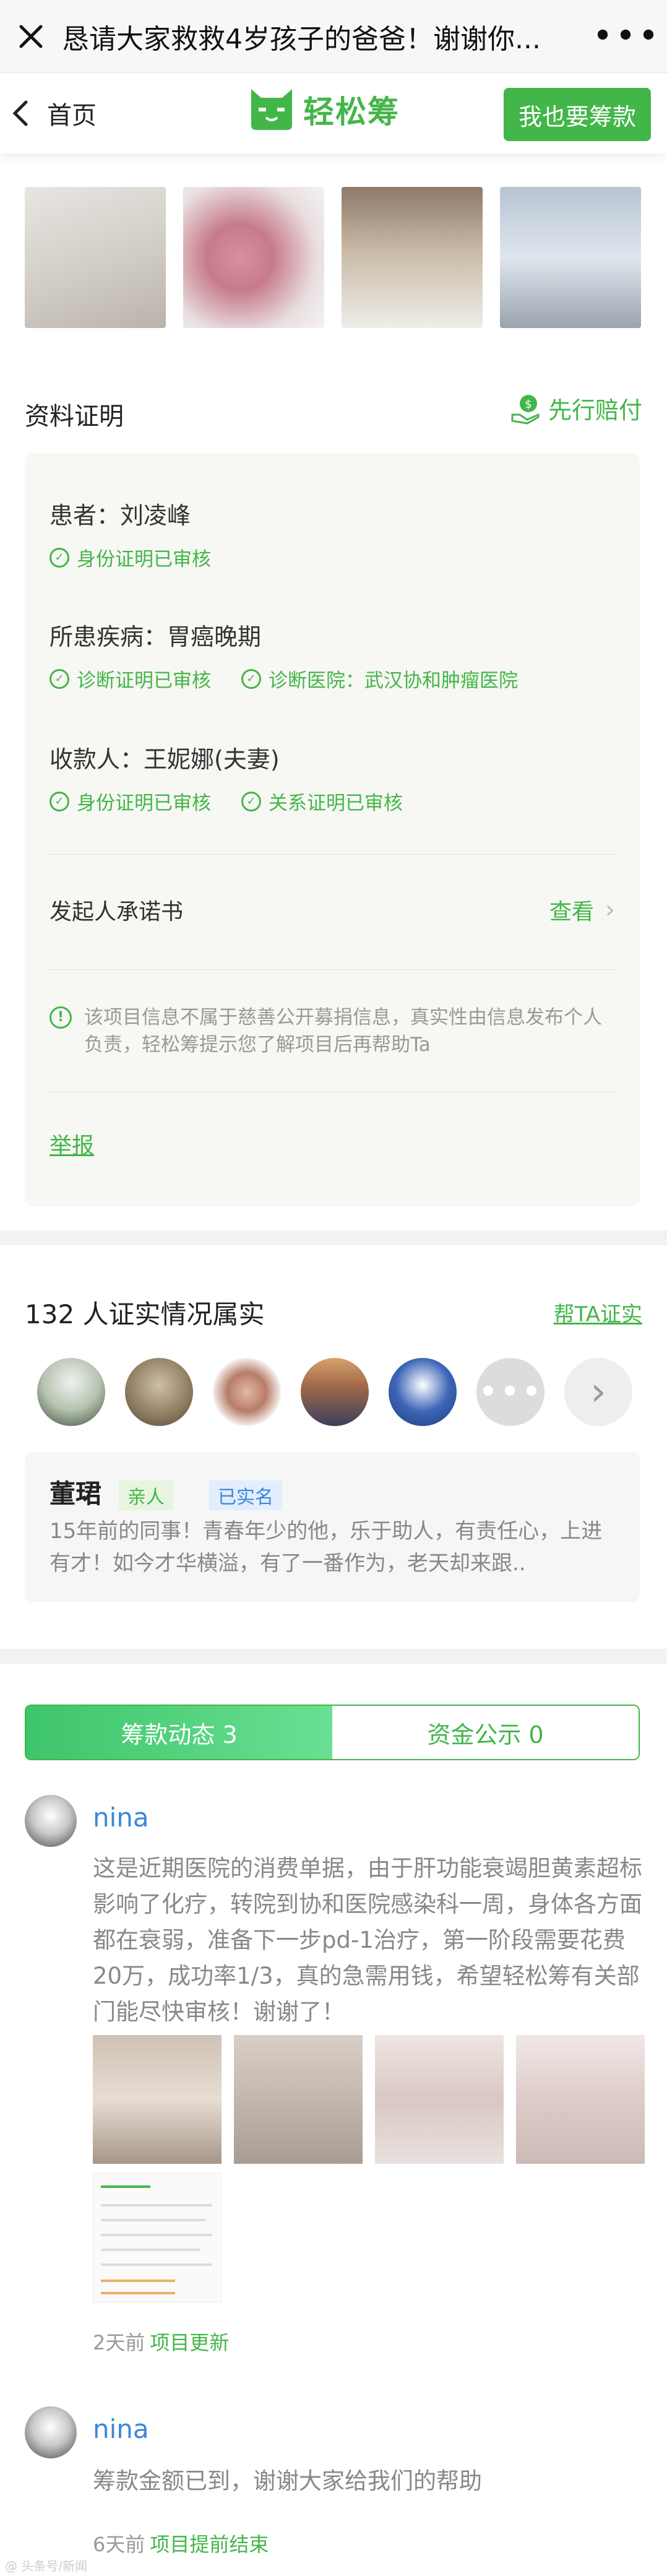 The height and width of the screenshot is (2576, 667). What do you see at coordinates (120, 515) in the screenshot?
I see `patient-label: 患者：刘凌峰` at bounding box center [120, 515].